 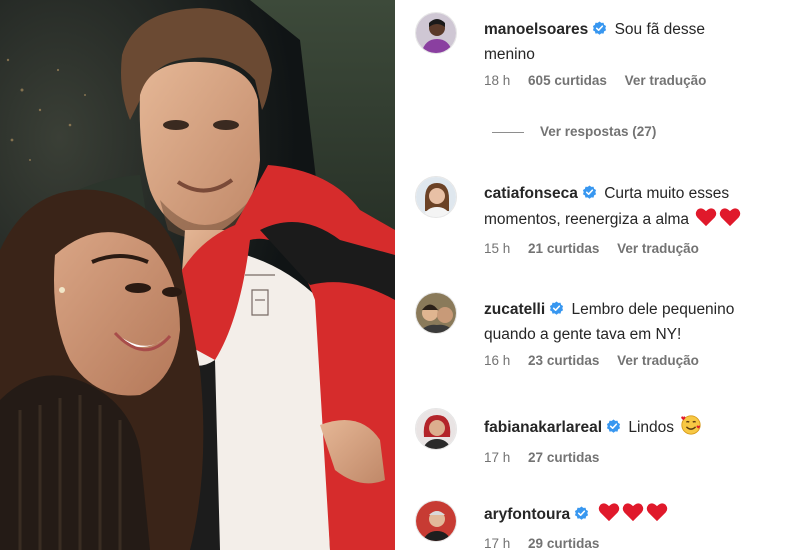 I want to click on replies-divider, so click(x=508, y=132).